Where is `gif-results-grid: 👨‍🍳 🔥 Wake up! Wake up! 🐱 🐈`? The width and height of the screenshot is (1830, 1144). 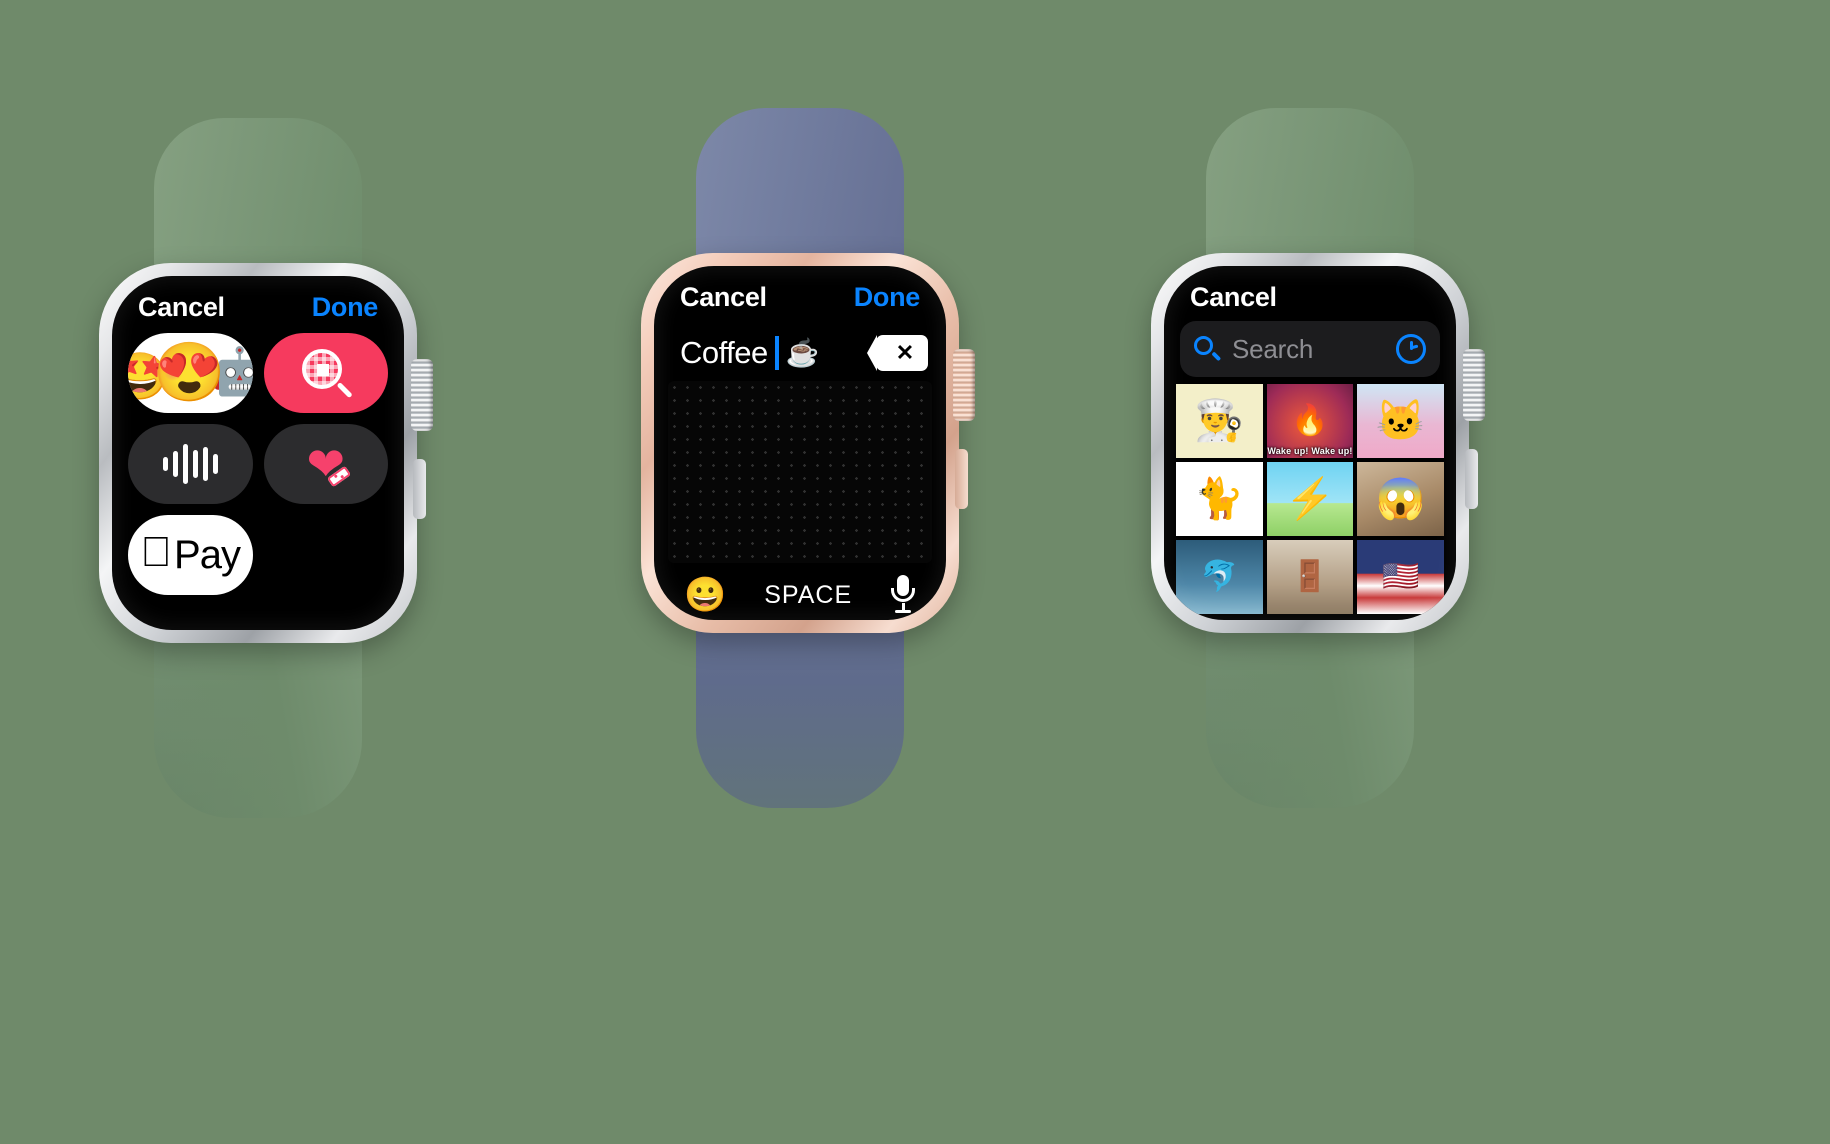
gif-results-grid: 👨‍🍳 🔥 Wake up! Wake up! 🐱 🐈 is located at coordinates (1310, 499).